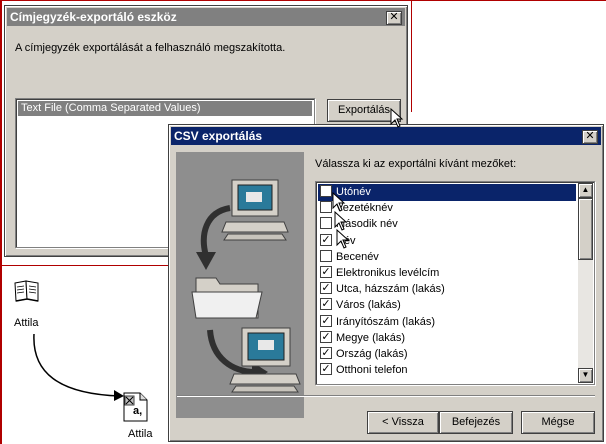 The image size is (606, 444). I want to click on field-row: ✓ Otthoni telefon, so click(364, 370).